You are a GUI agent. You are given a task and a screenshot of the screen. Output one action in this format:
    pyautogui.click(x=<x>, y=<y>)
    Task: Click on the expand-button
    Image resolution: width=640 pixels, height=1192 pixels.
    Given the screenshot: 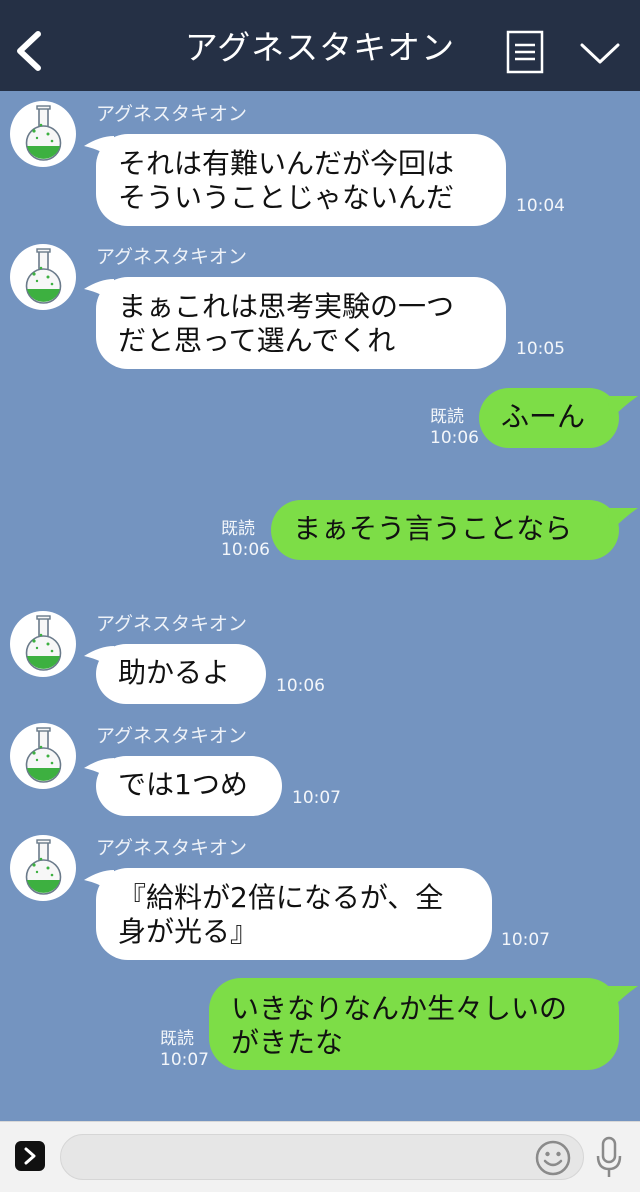 What is the action you would take?
    pyautogui.click(x=30, y=1156)
    